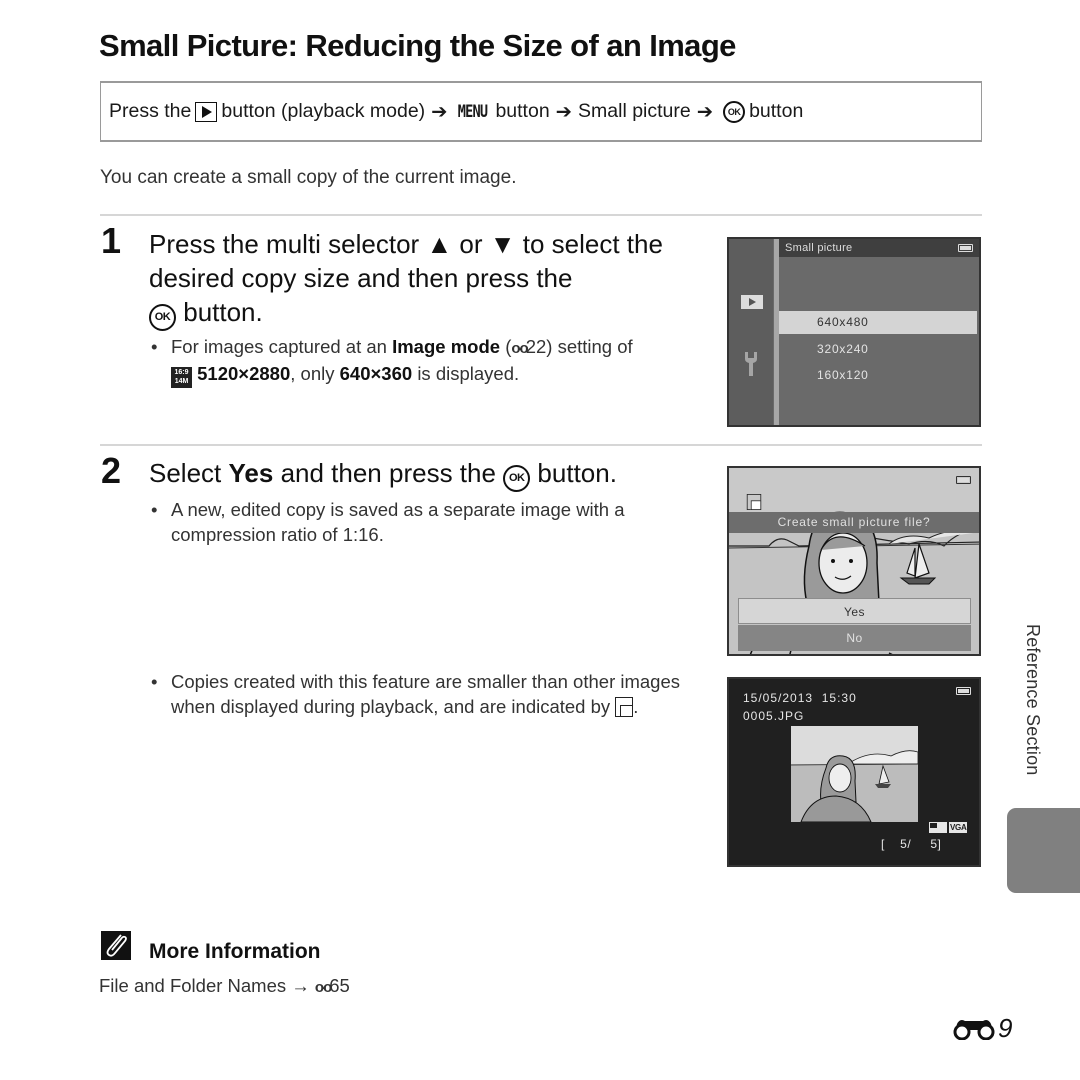 Image resolution: width=1080 pixels, height=1080 pixels. Describe the element at coordinates (251, 473) in the screenshot. I see `yes-label: Yes` at that location.